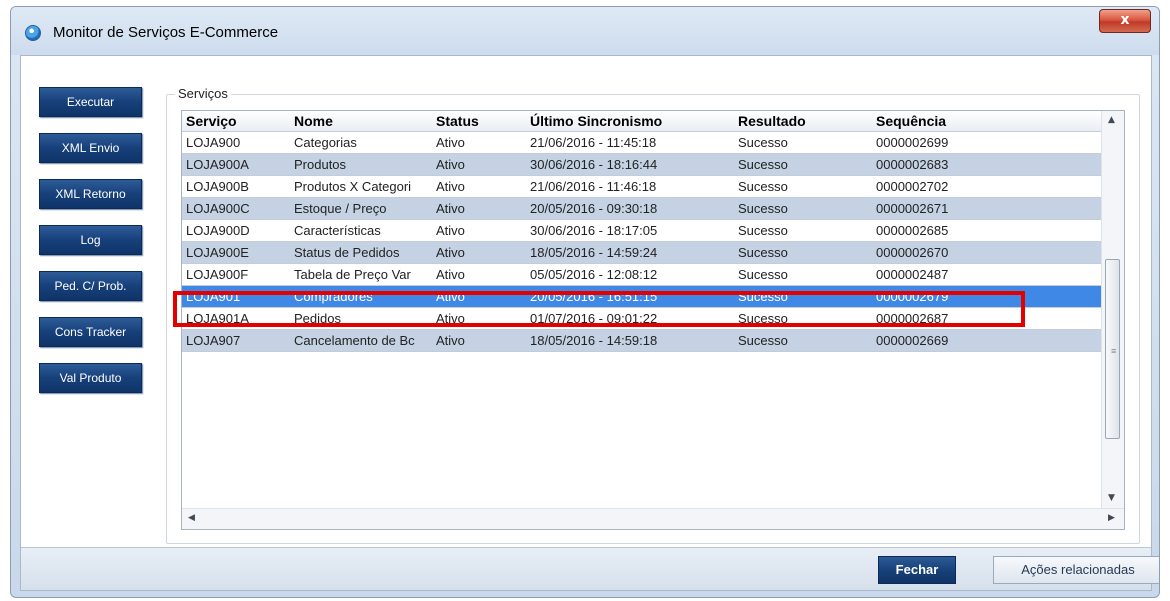 The width and height of the screenshot is (1170, 601). I want to click on vertical-scrollbar: ▲ ≡ ▼, so click(1112, 310).